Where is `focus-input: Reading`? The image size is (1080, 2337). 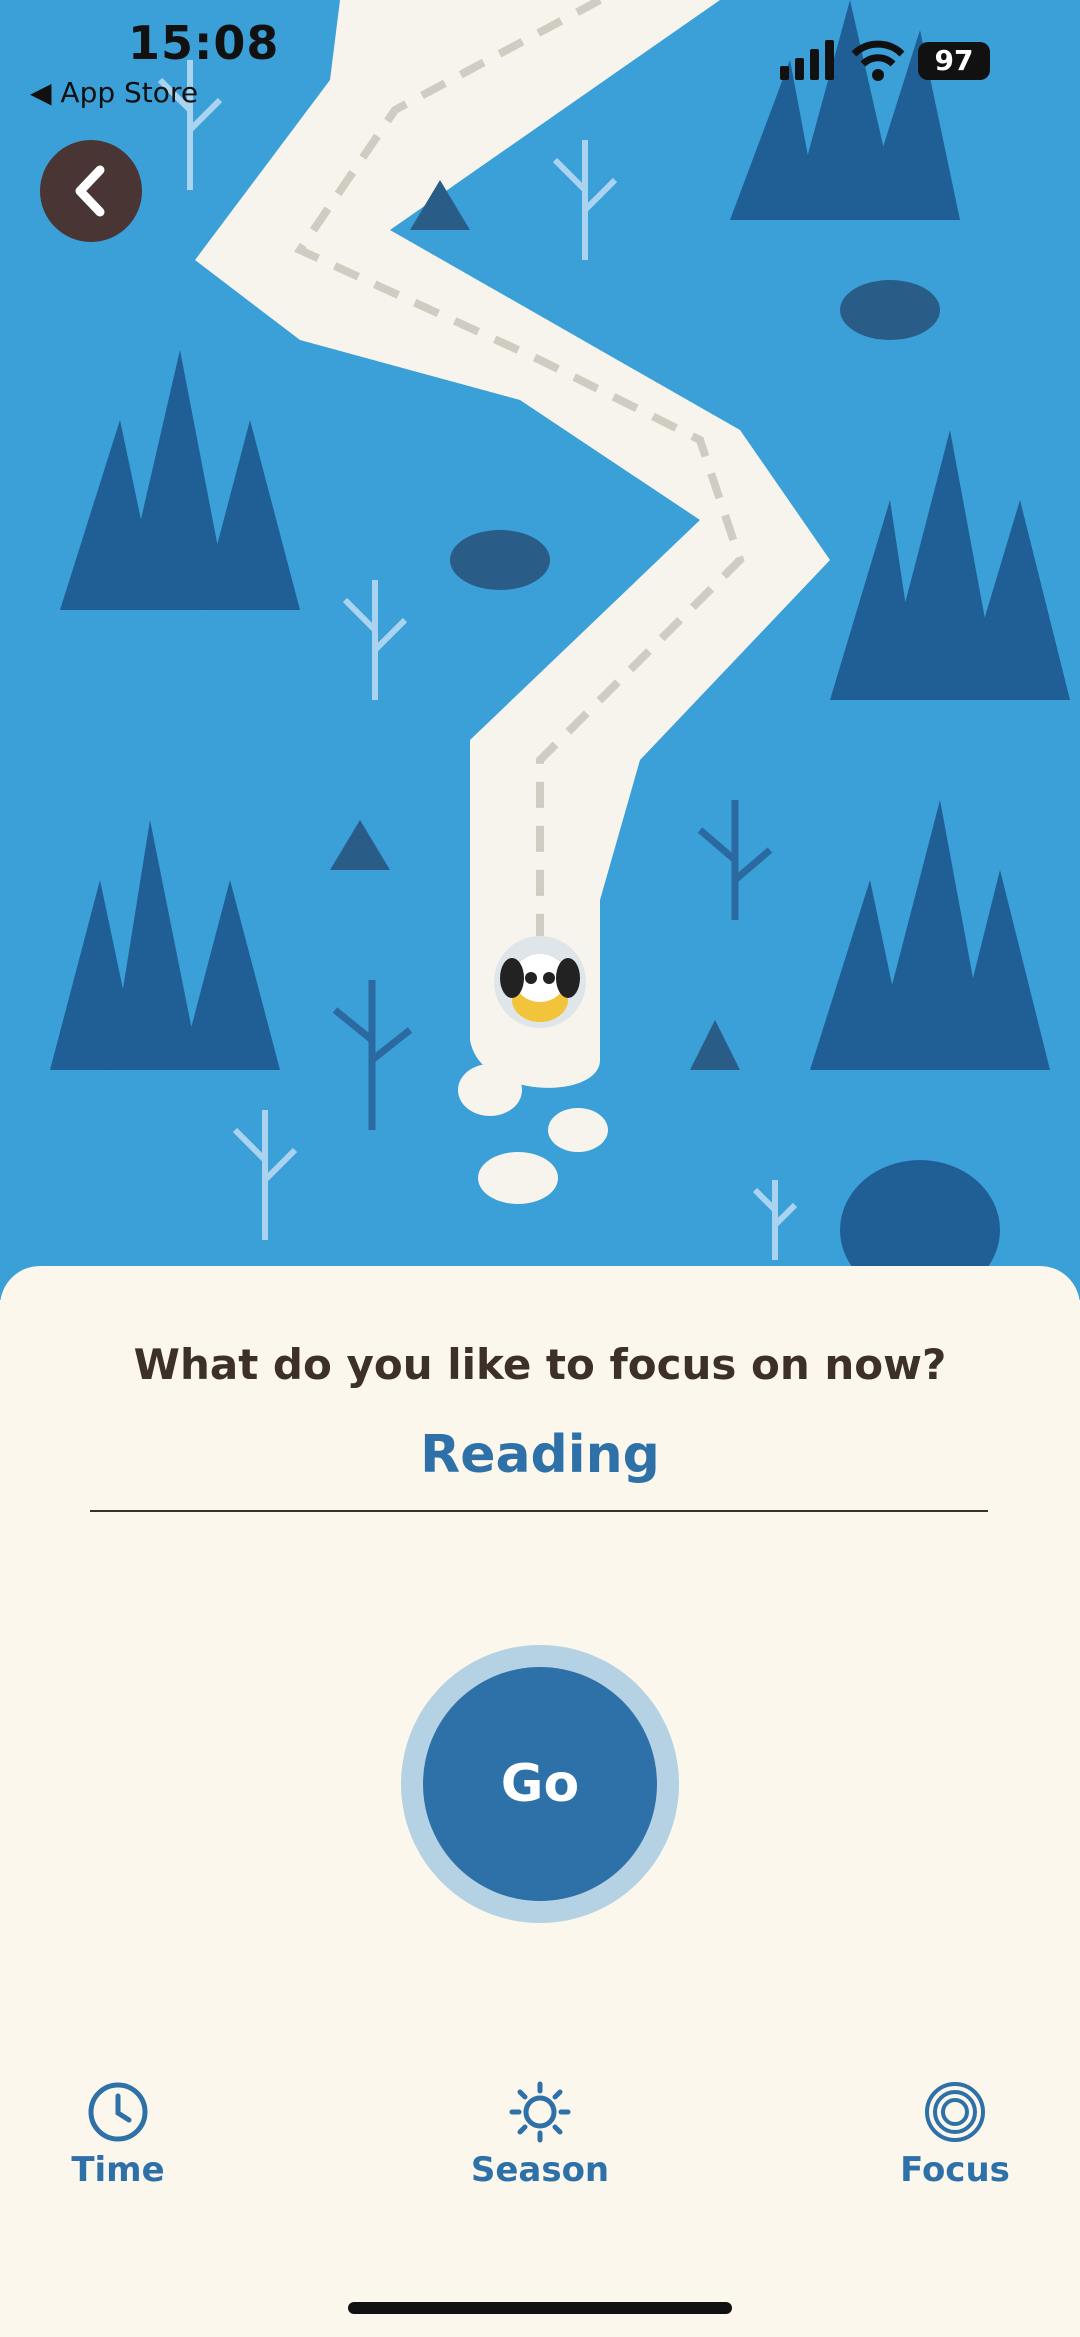 focus-input: Reading is located at coordinates (540, 1455).